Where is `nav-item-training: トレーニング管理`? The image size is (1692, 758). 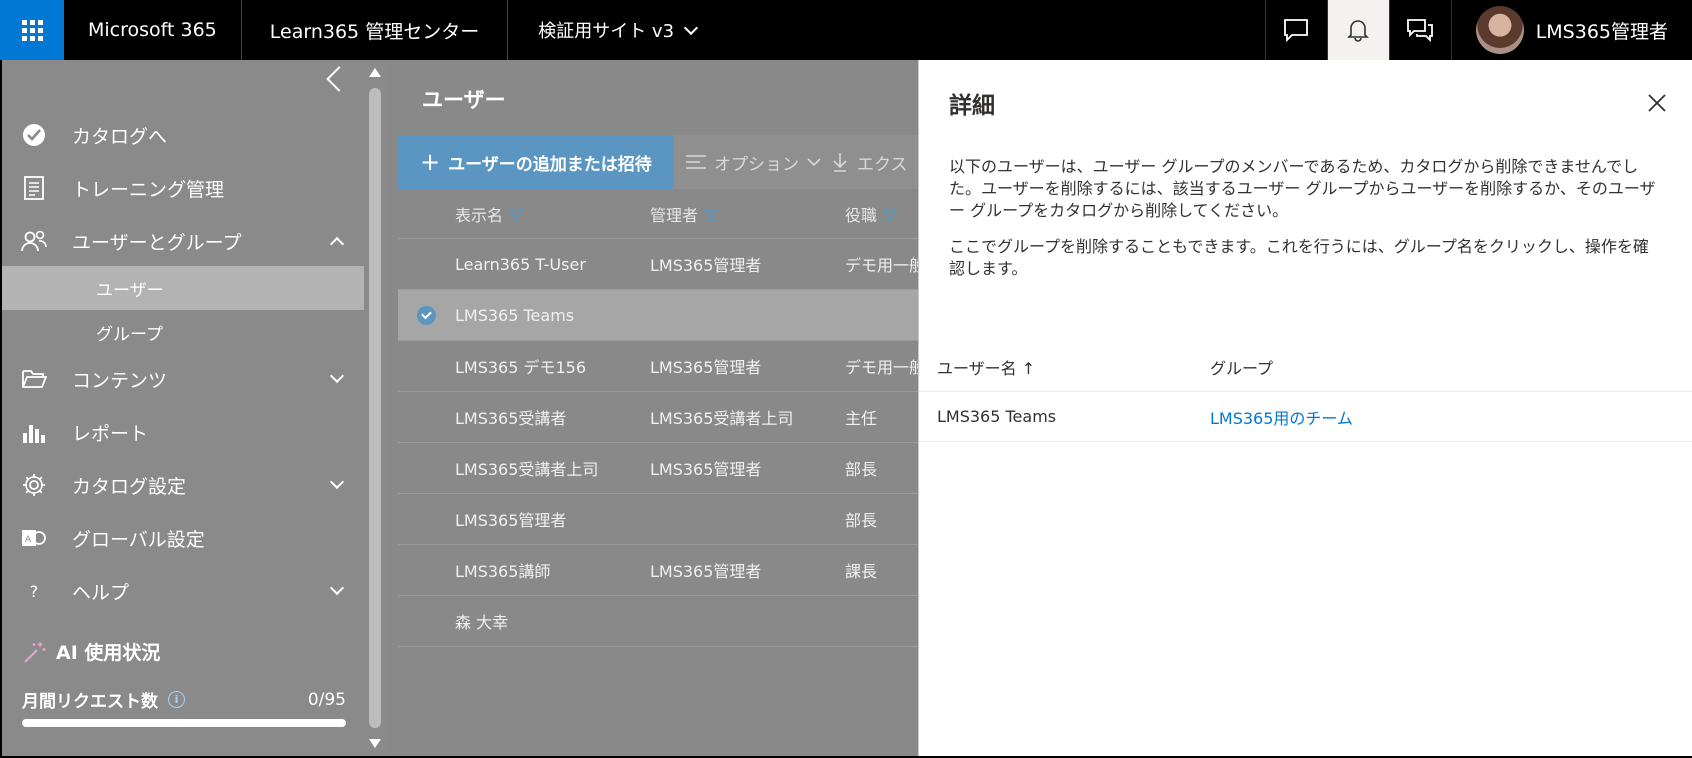
nav-item-training: トレーニング管理 is located at coordinates (183, 188).